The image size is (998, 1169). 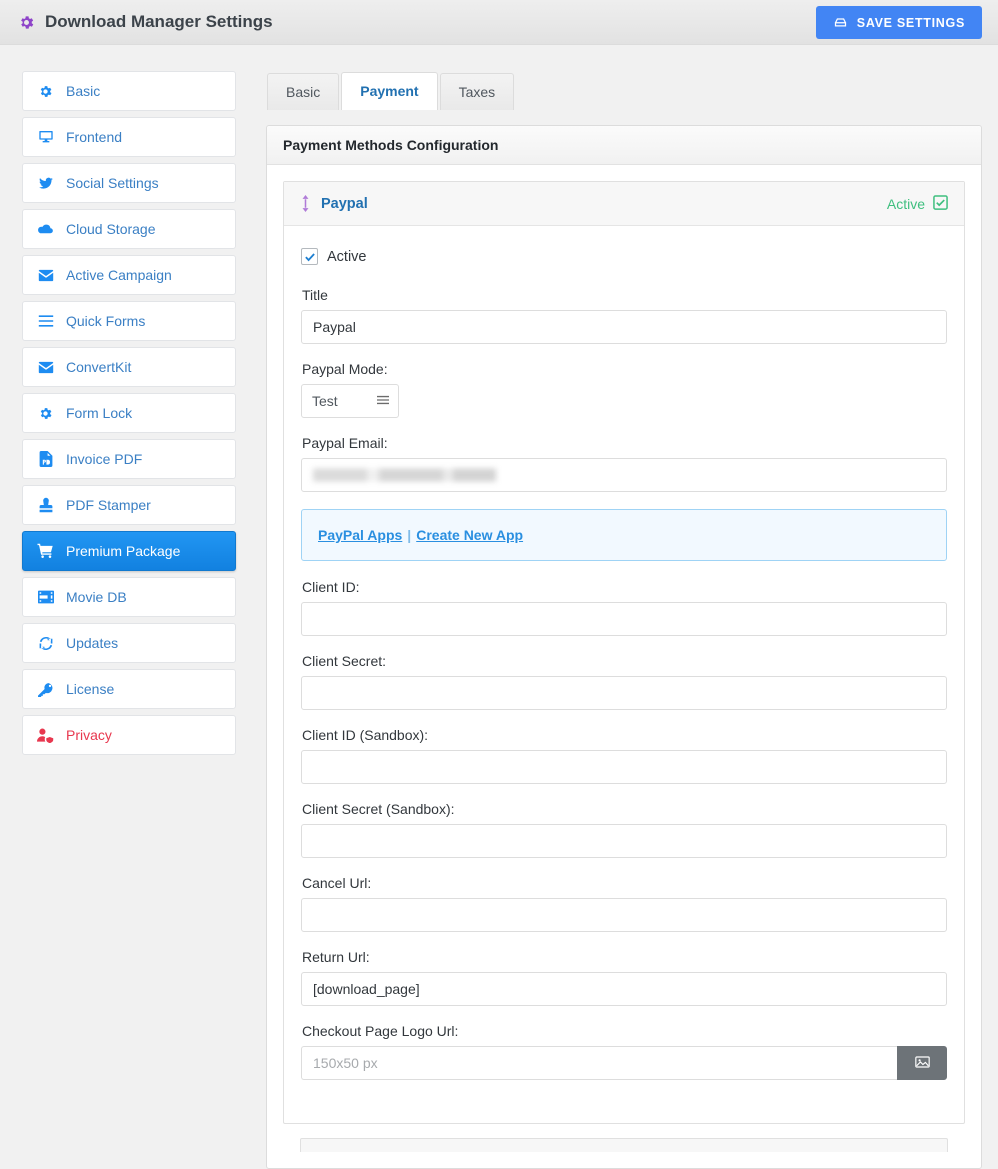 What do you see at coordinates (624, 389) in the screenshot?
I see `field-paypal-mode: Paypal Mode: TestLive` at bounding box center [624, 389].